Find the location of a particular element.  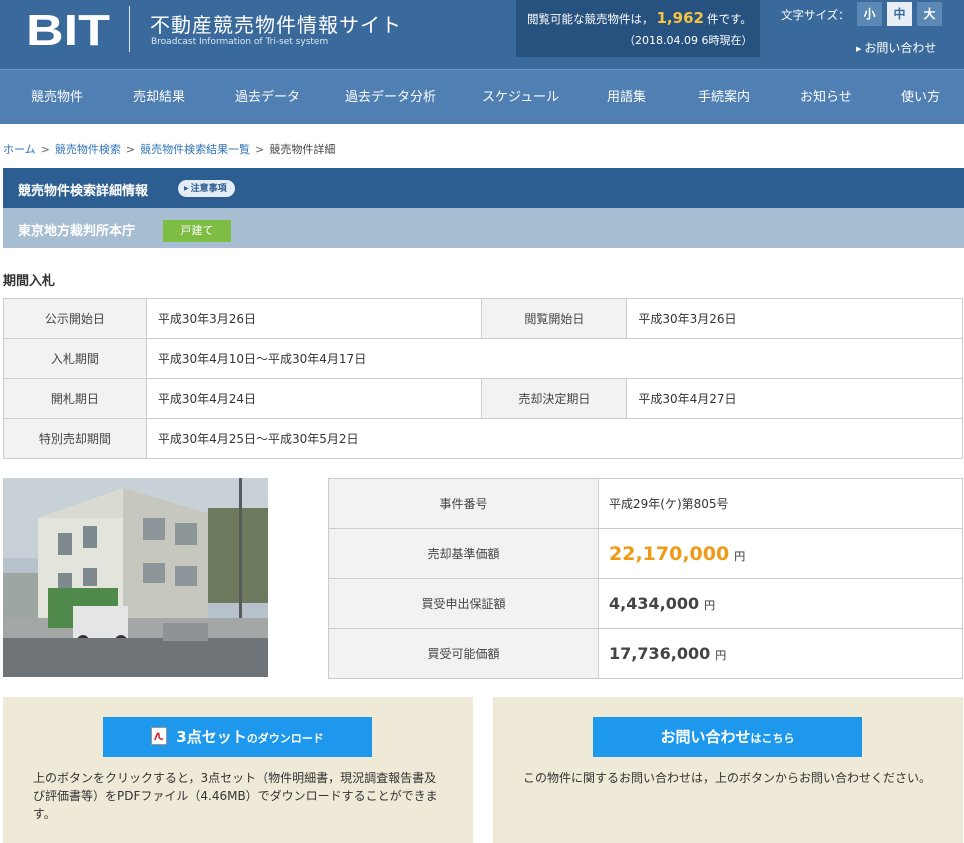

case-number-label: 事件番号 is located at coordinates (463, 503).